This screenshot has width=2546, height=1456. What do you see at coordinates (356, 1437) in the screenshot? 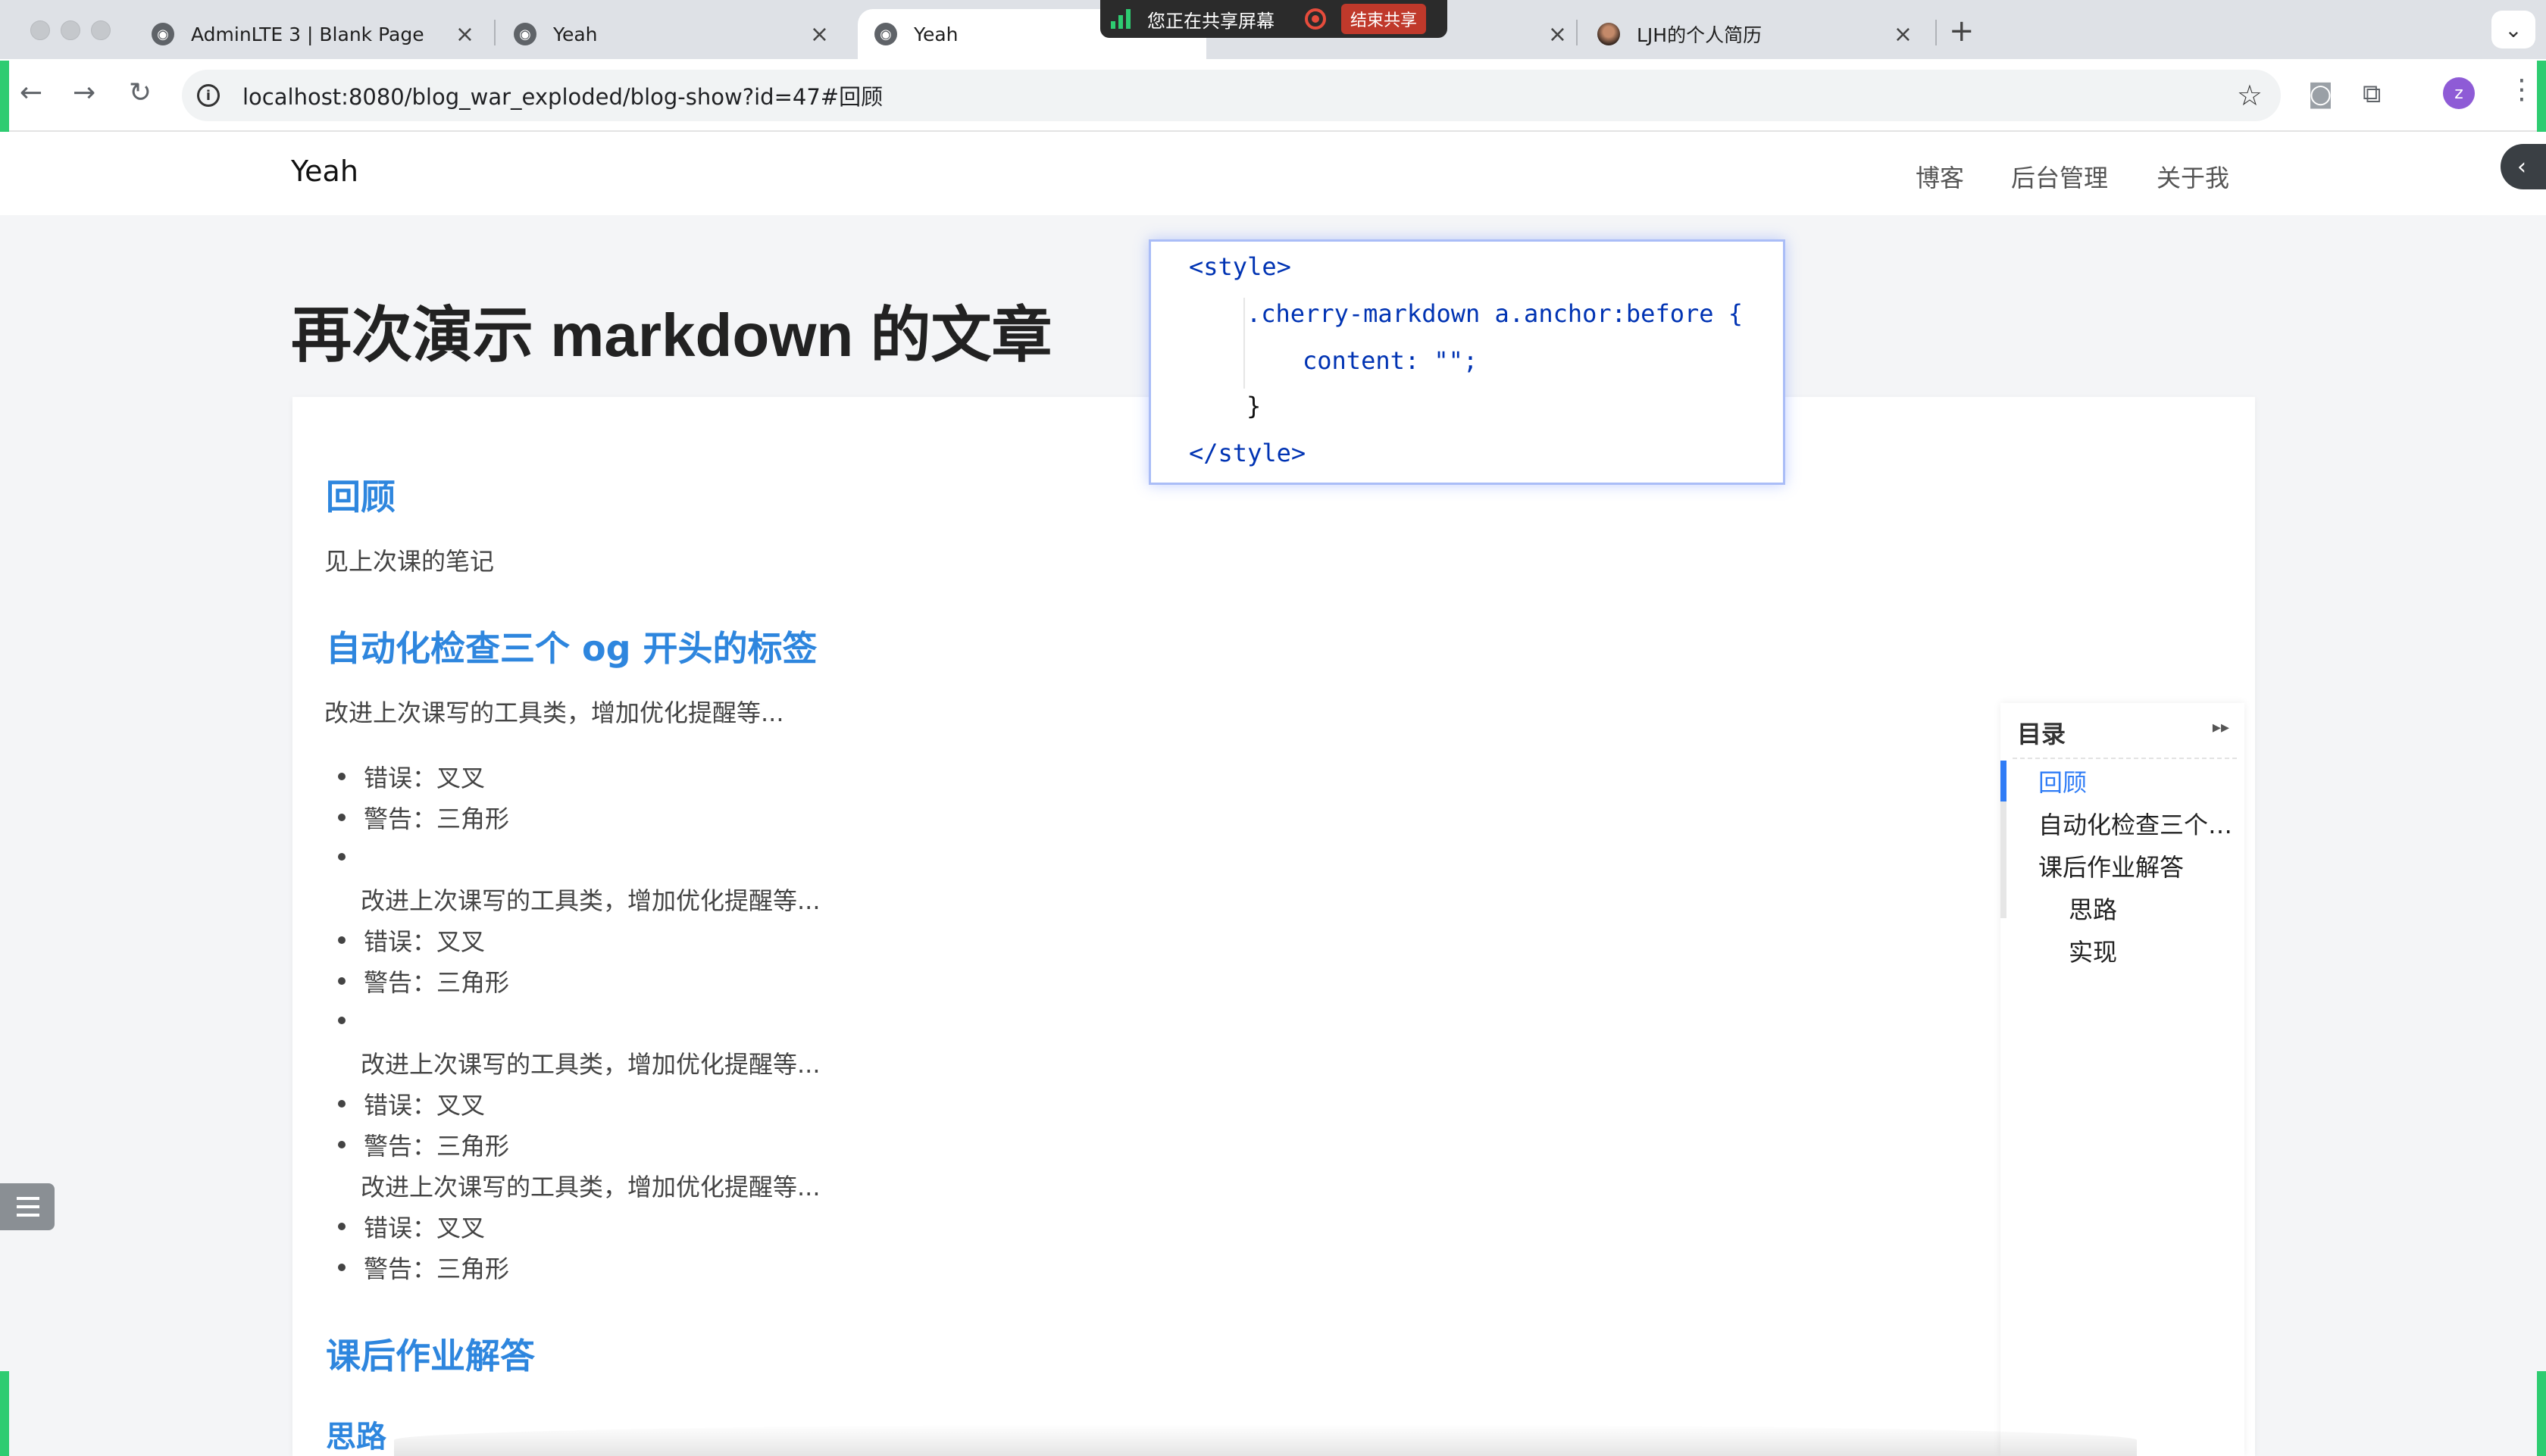
I see `heading-idea: 思路` at bounding box center [356, 1437].